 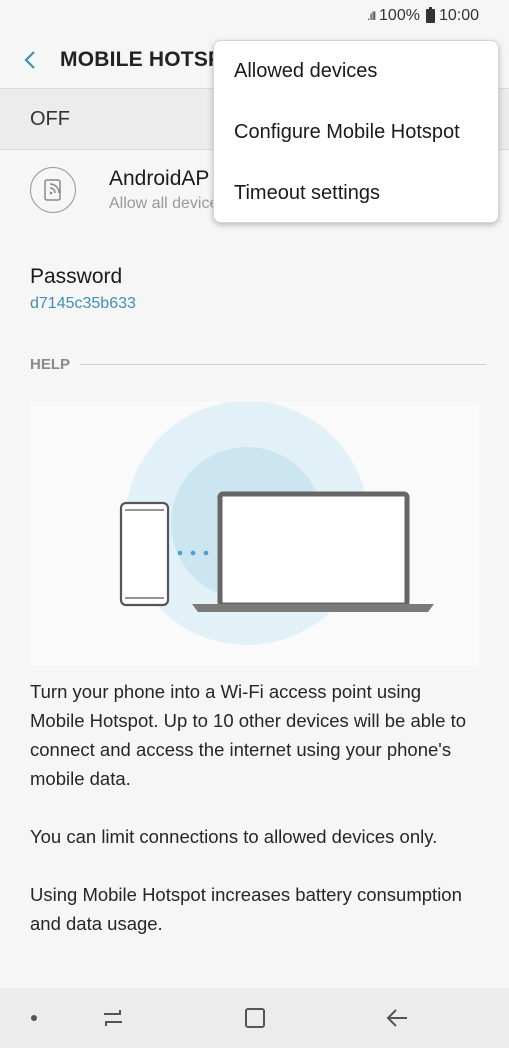 I want to click on help-section-header: HELP, so click(x=258, y=364).